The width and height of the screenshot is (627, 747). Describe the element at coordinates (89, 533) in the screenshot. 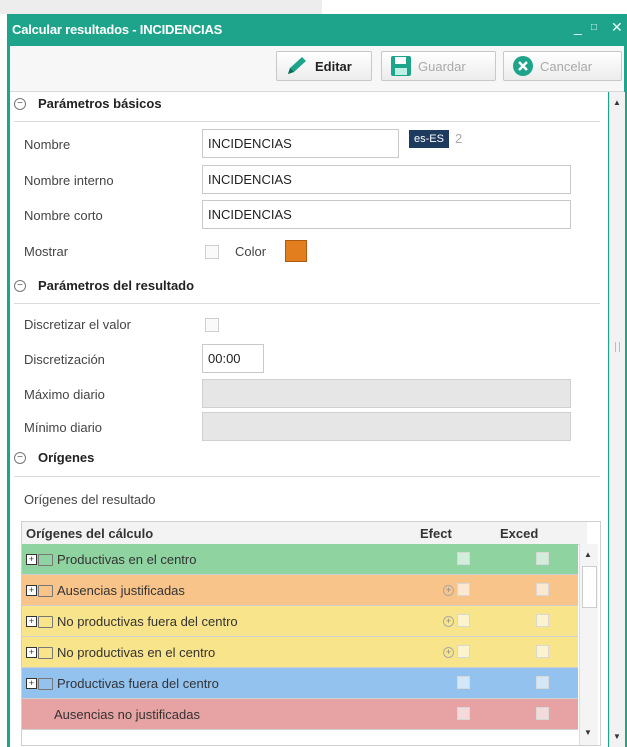

I see `column-header-name: Orígenes del cálculo` at that location.